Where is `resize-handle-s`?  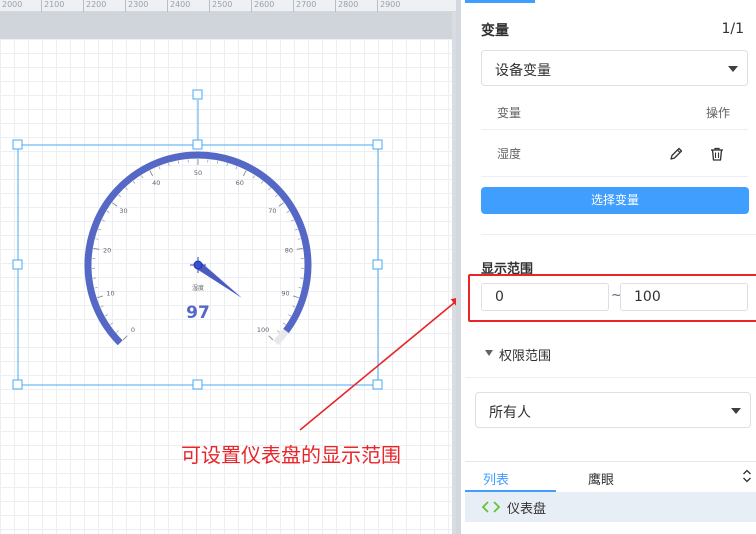 resize-handle-s is located at coordinates (197, 384).